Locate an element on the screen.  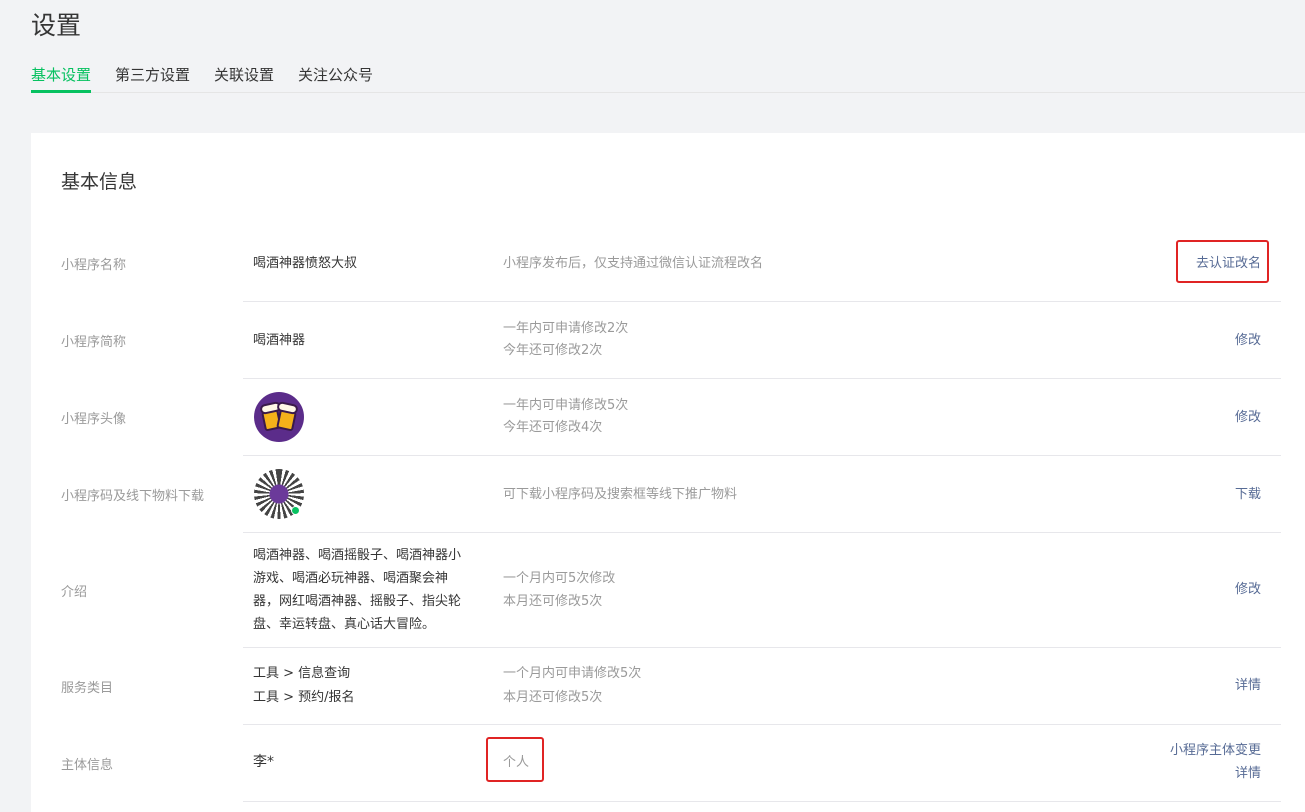
row-label: 小程序码及线下物料下载 is located at coordinates (133, 496).